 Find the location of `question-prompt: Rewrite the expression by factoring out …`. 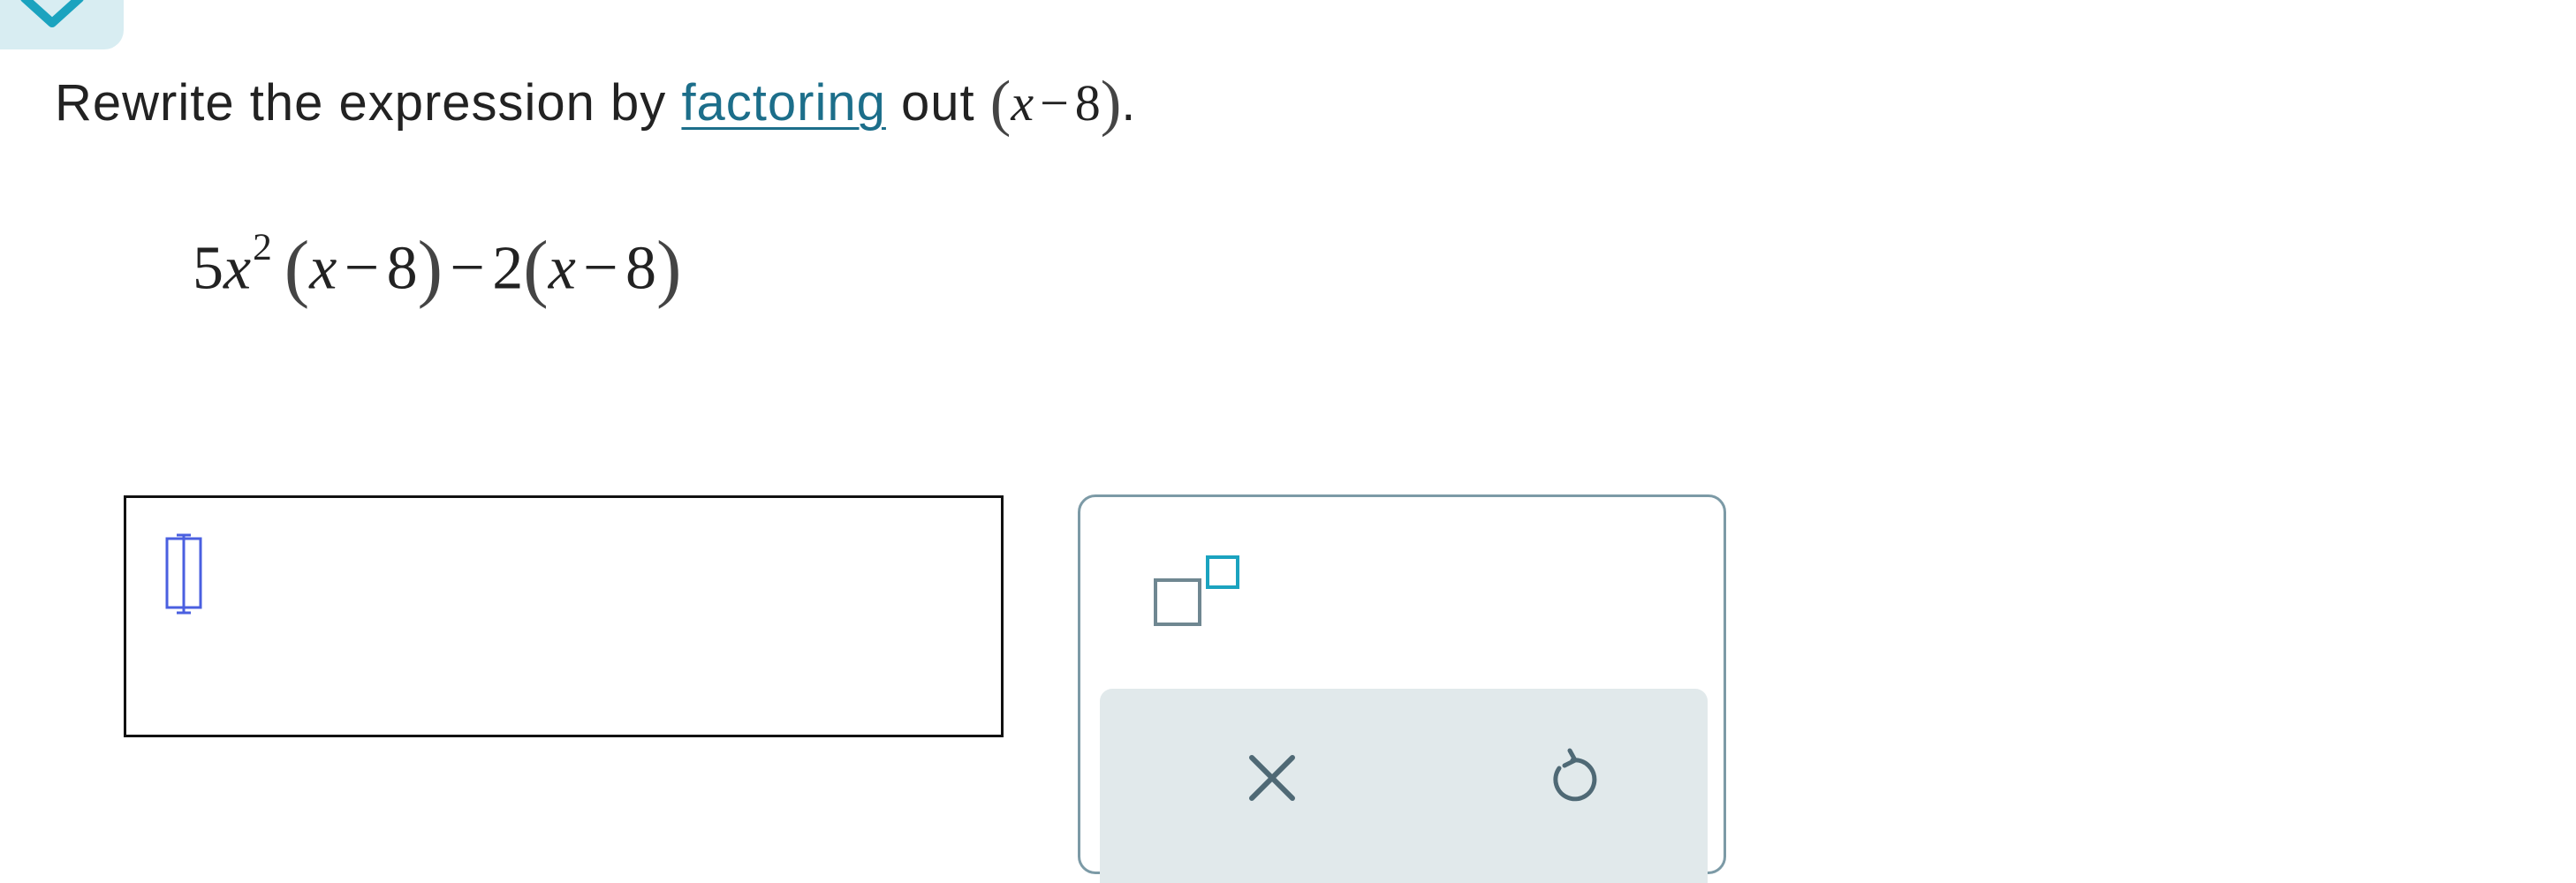

question-prompt: Rewrite the expression by factoring out … is located at coordinates (596, 103).